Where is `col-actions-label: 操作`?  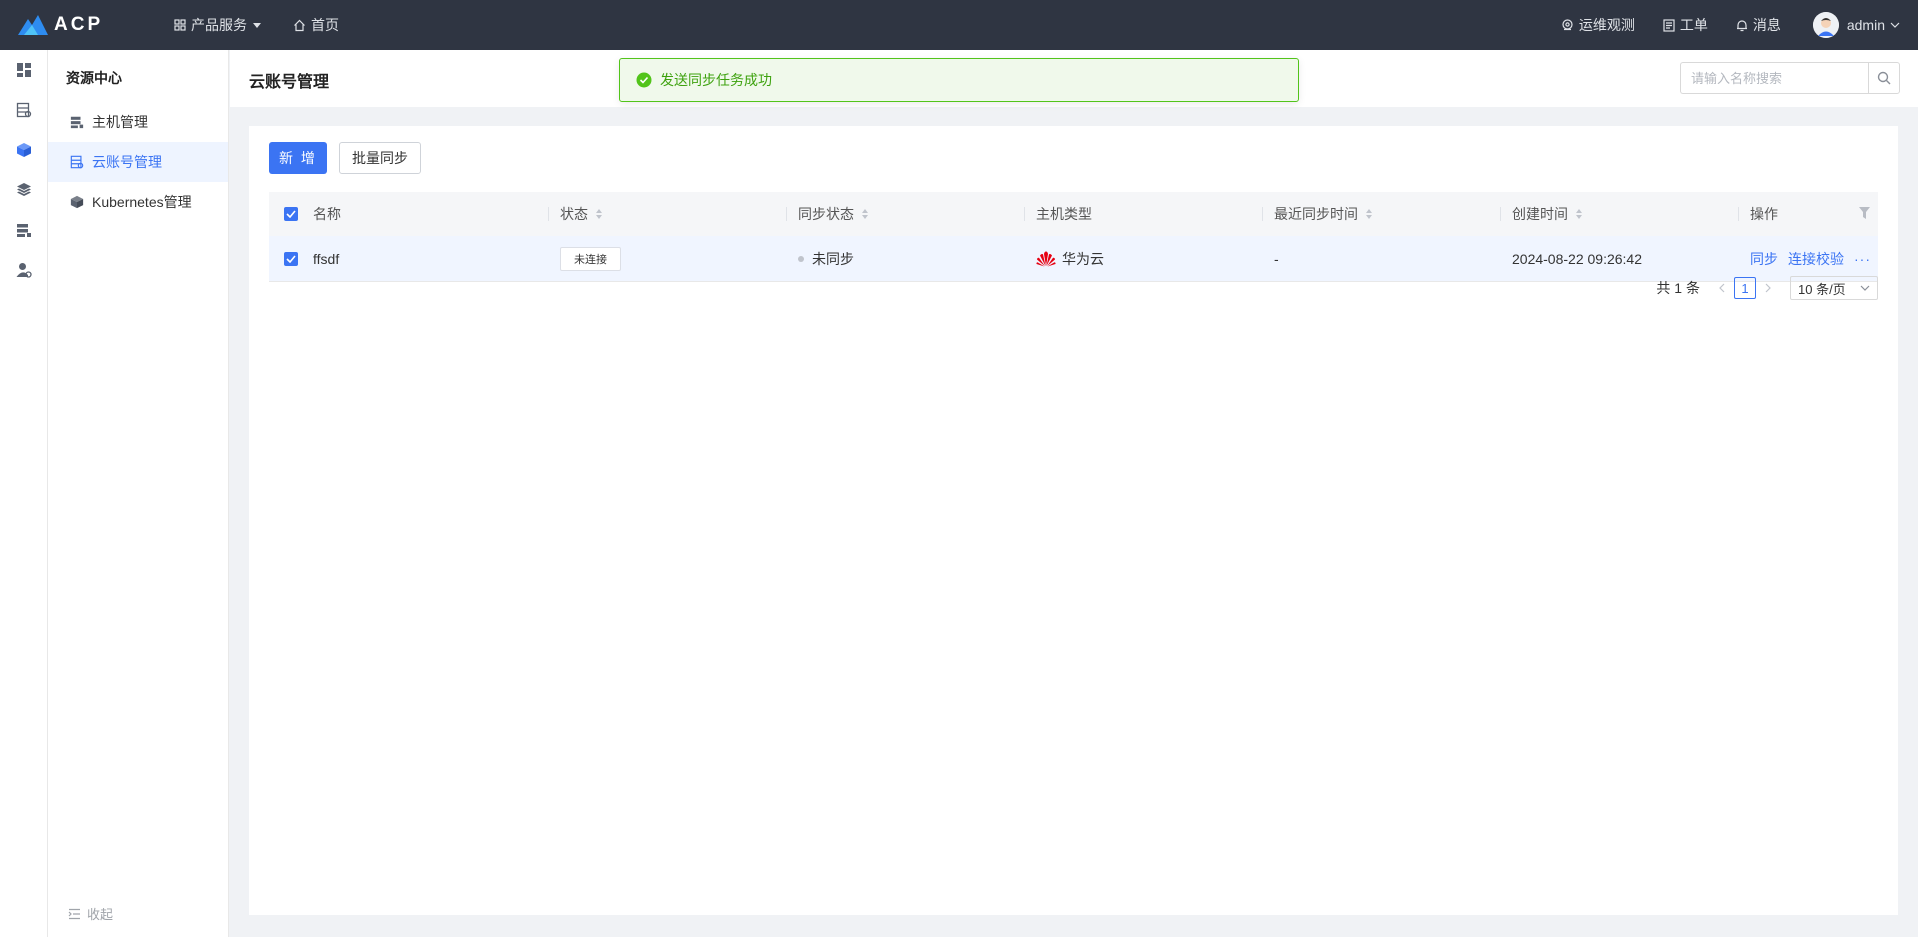
col-actions-label: 操作 is located at coordinates (1764, 214).